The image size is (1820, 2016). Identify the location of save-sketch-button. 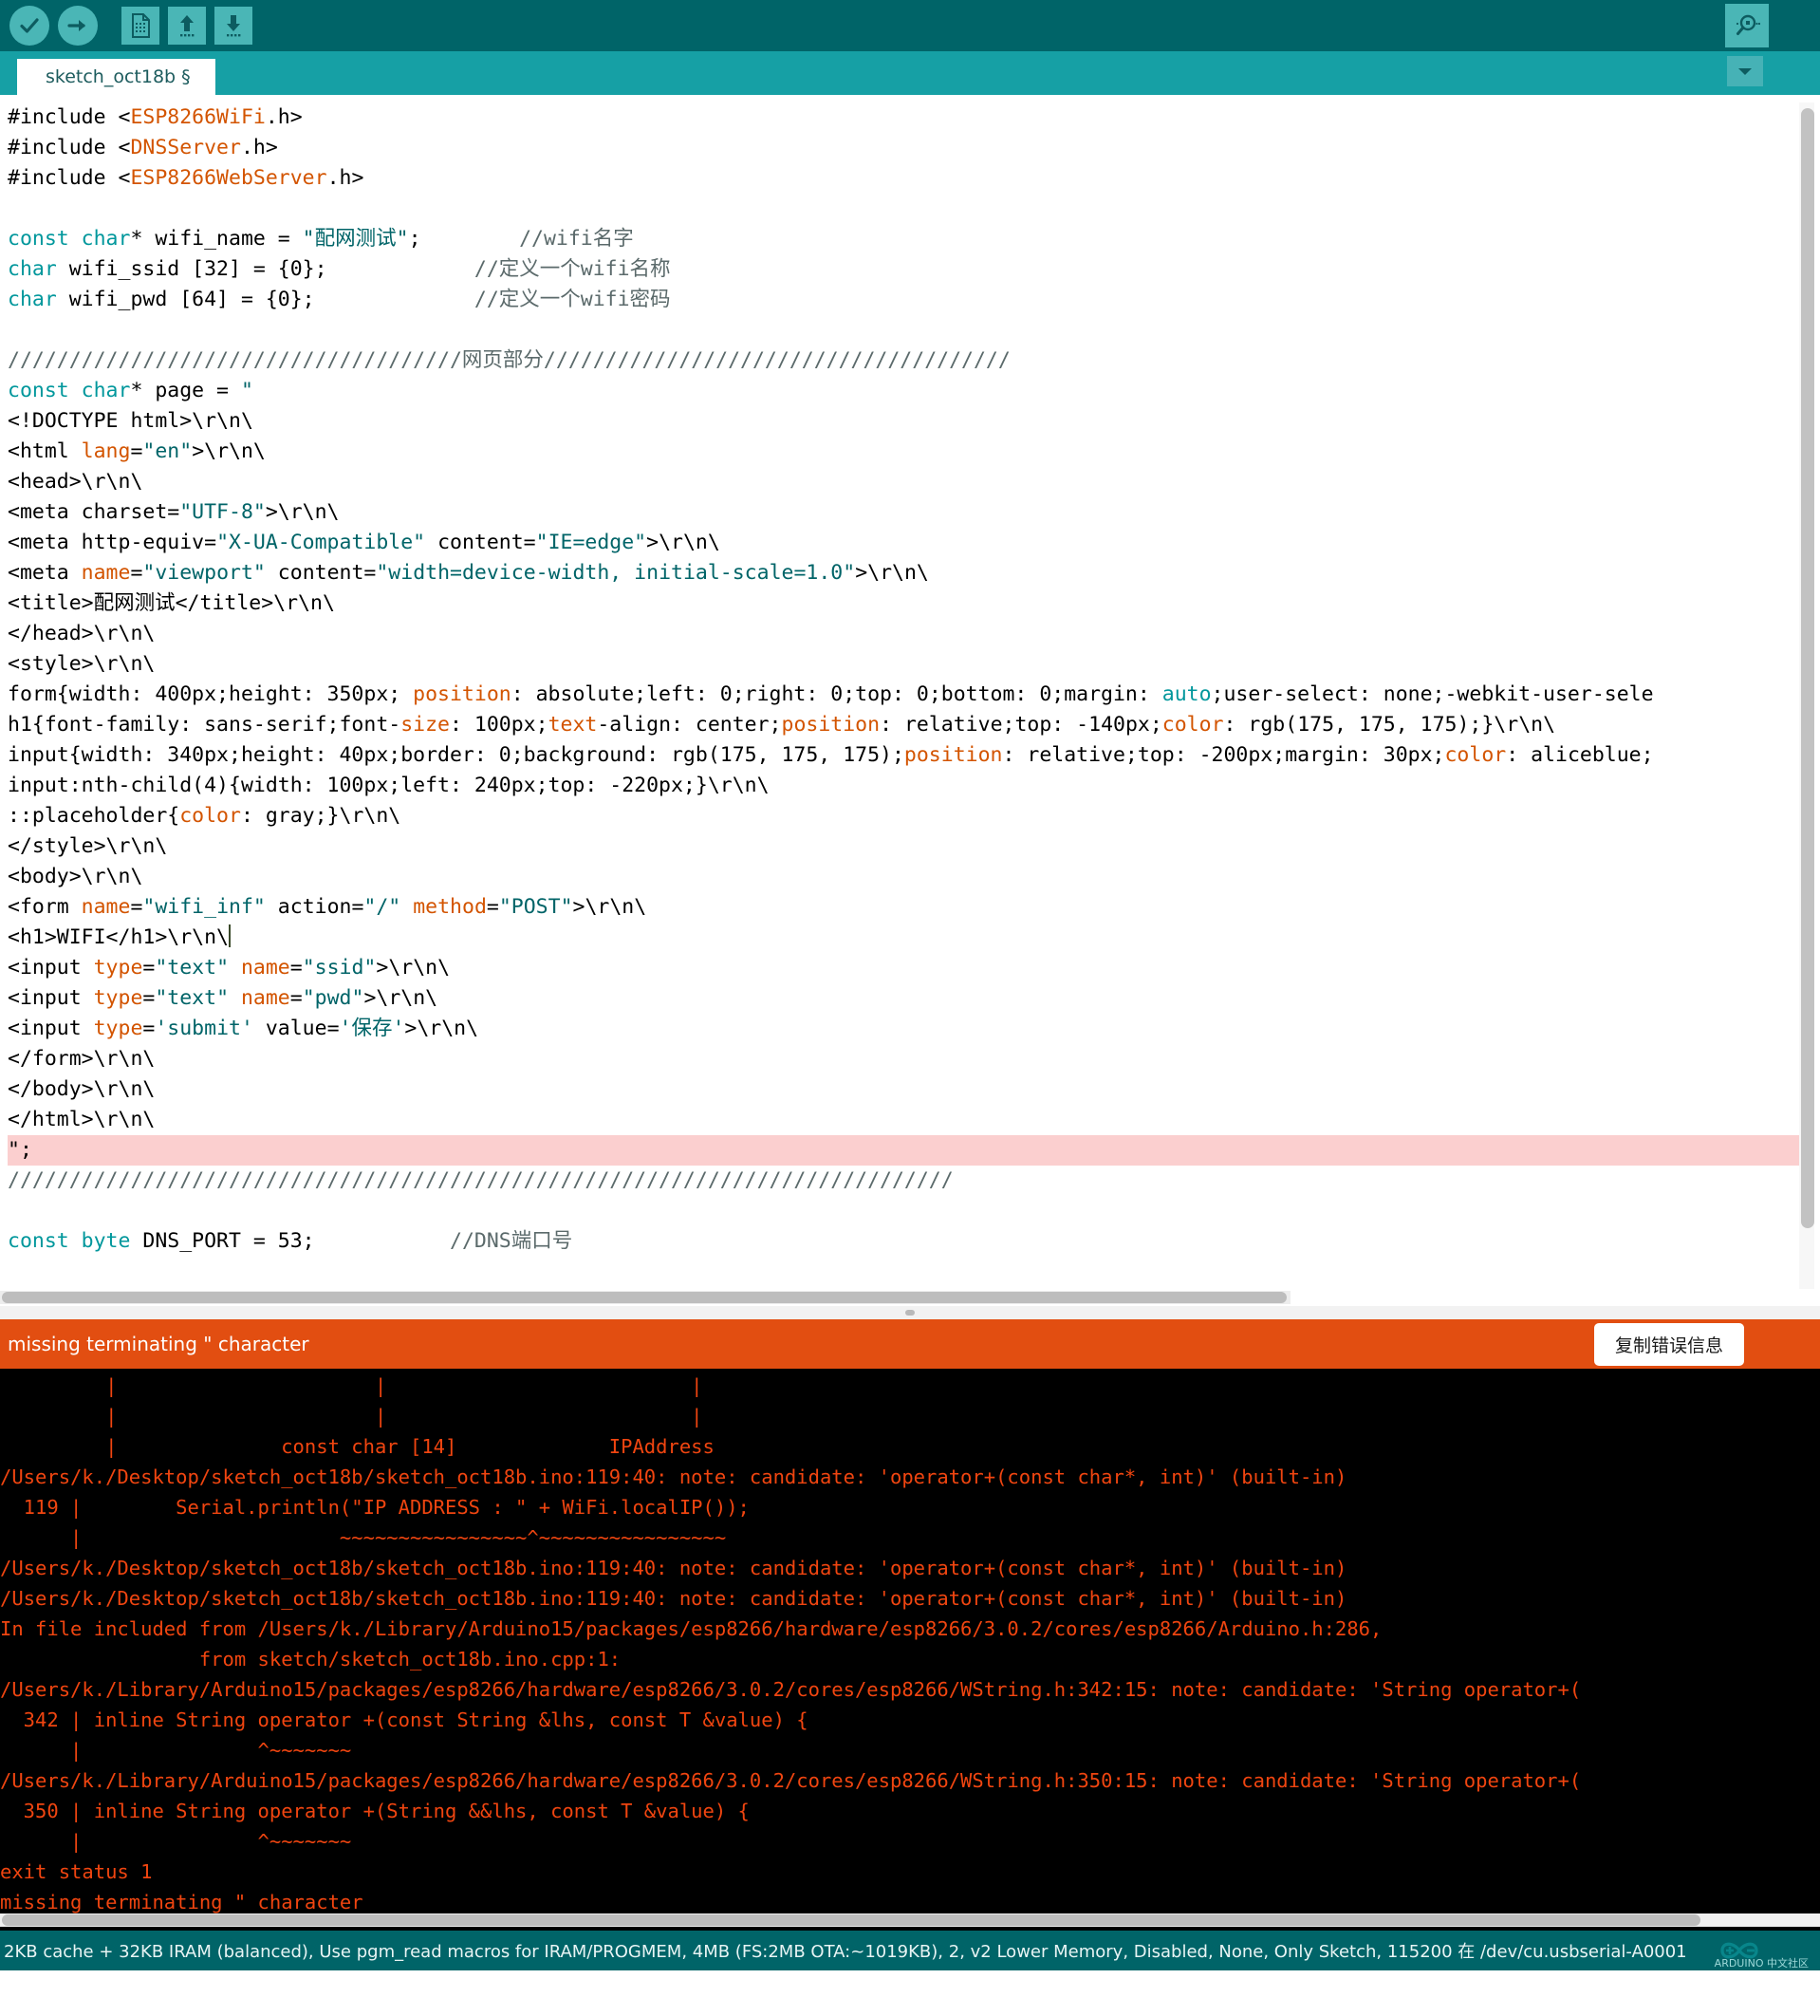
(233, 26).